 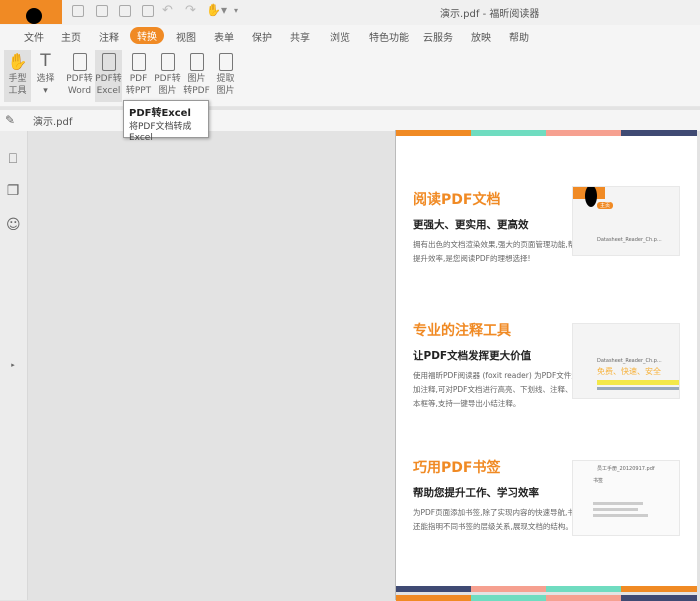 What do you see at coordinates (79, 91) in the screenshot?
I see `label: Word` at bounding box center [79, 91].